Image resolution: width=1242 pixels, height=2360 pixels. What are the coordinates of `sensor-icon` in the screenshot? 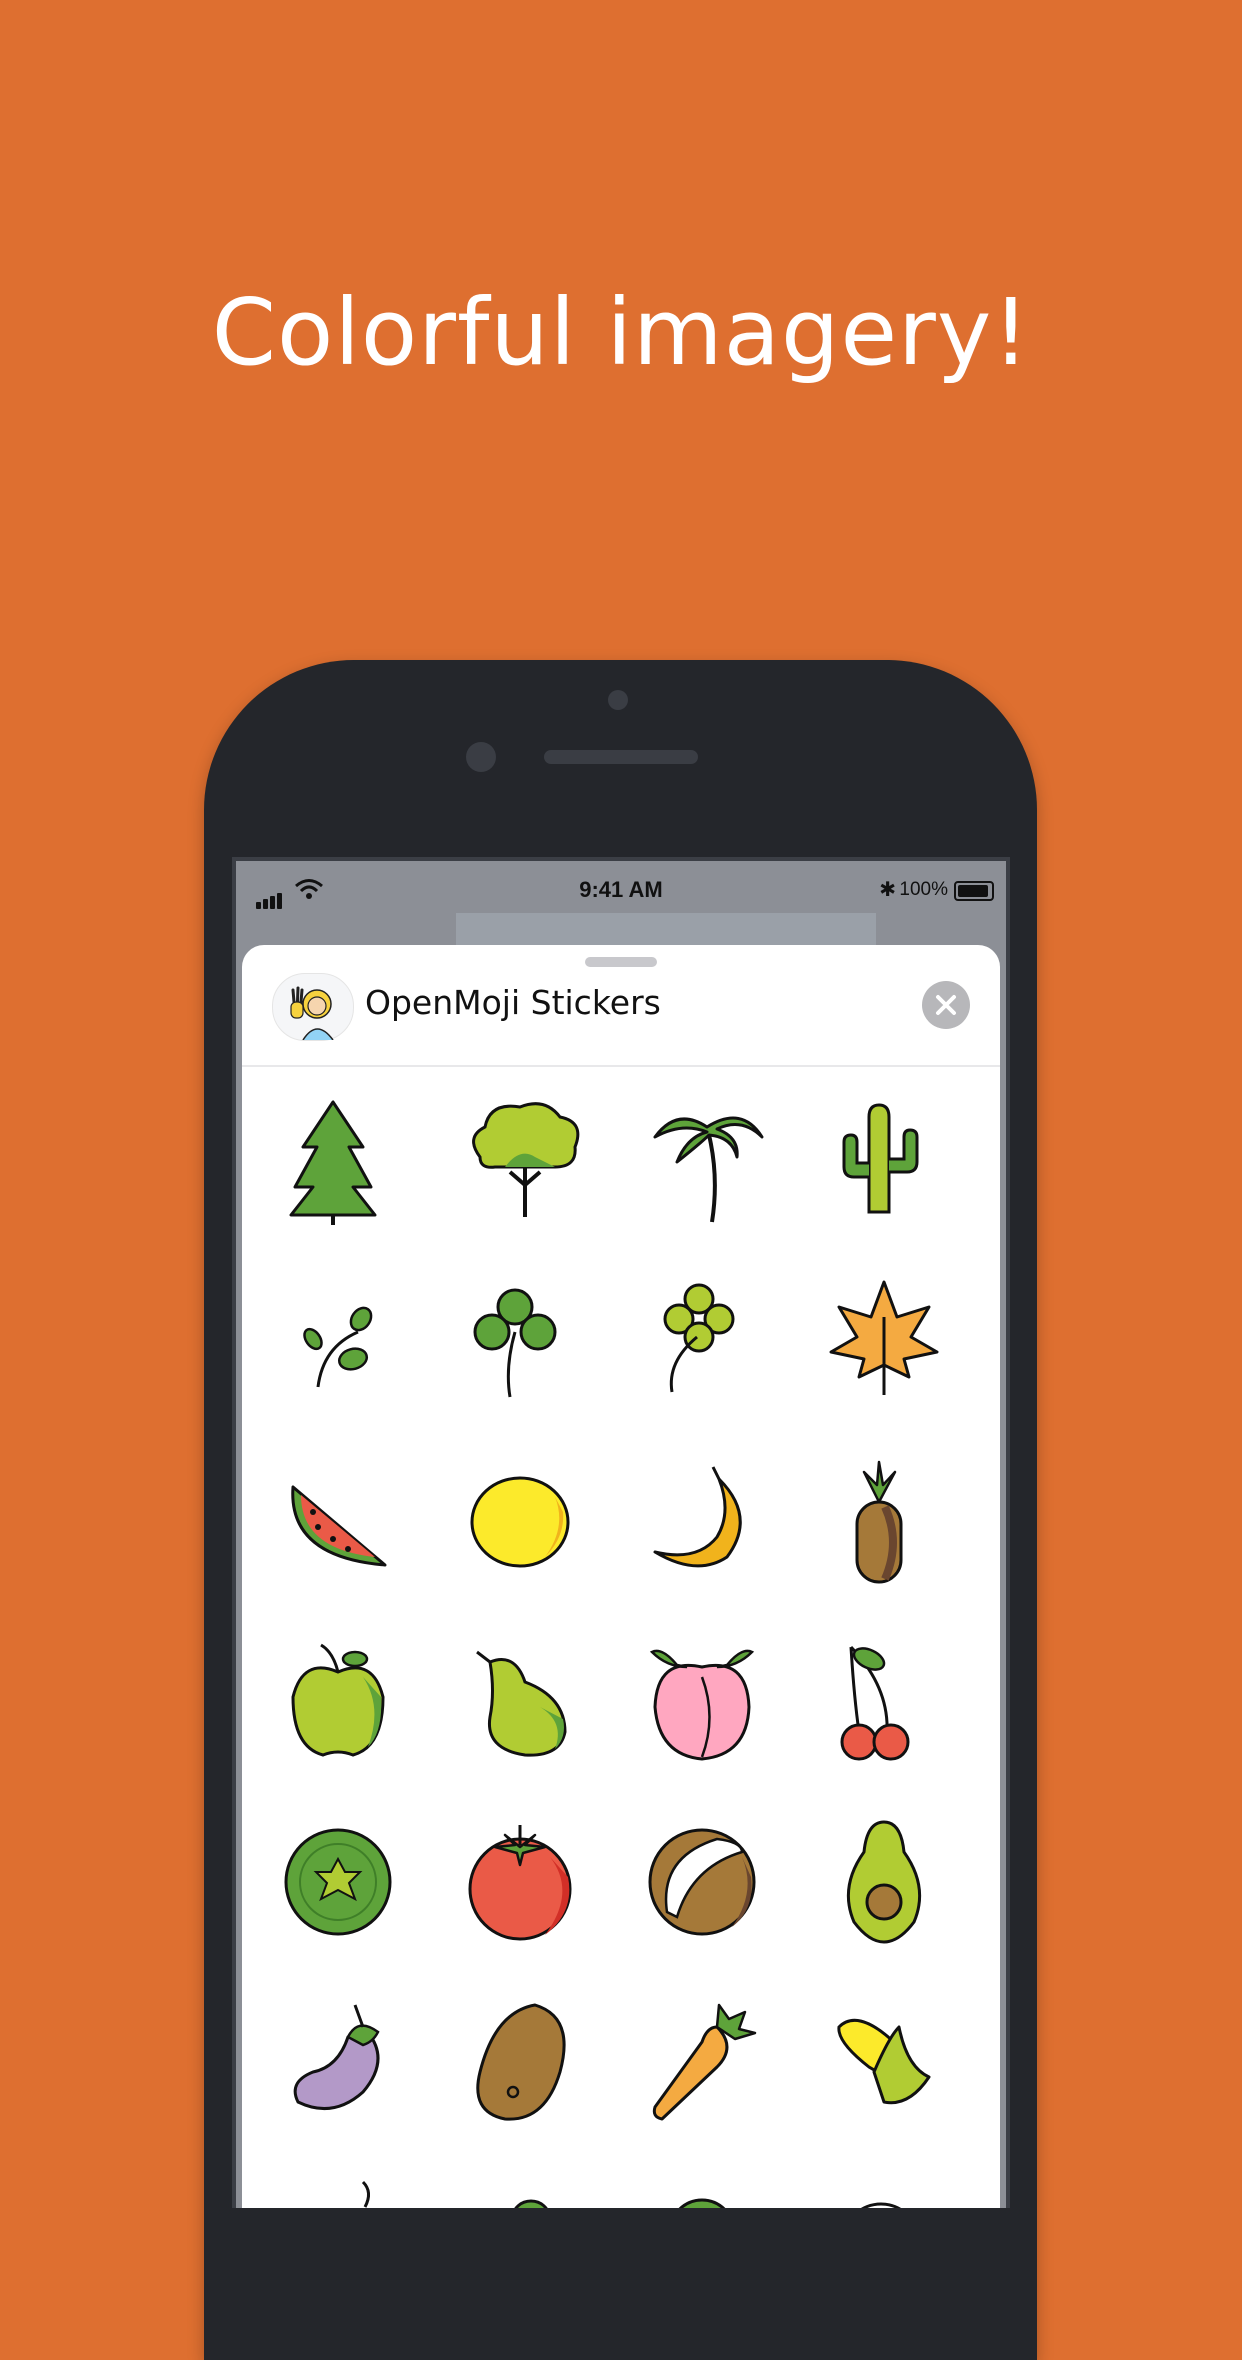 It's located at (481, 757).